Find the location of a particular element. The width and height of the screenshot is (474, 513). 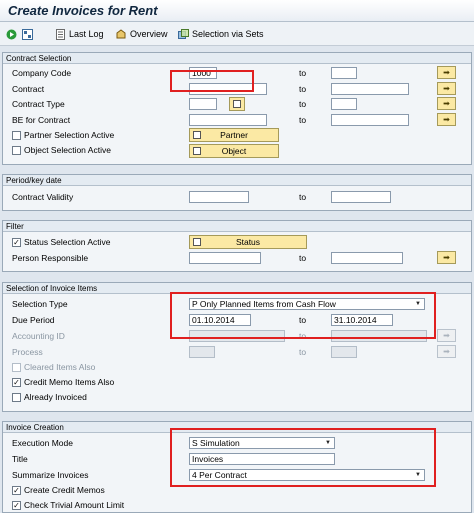

be-for-contract-to-field is located at coordinates (370, 120).